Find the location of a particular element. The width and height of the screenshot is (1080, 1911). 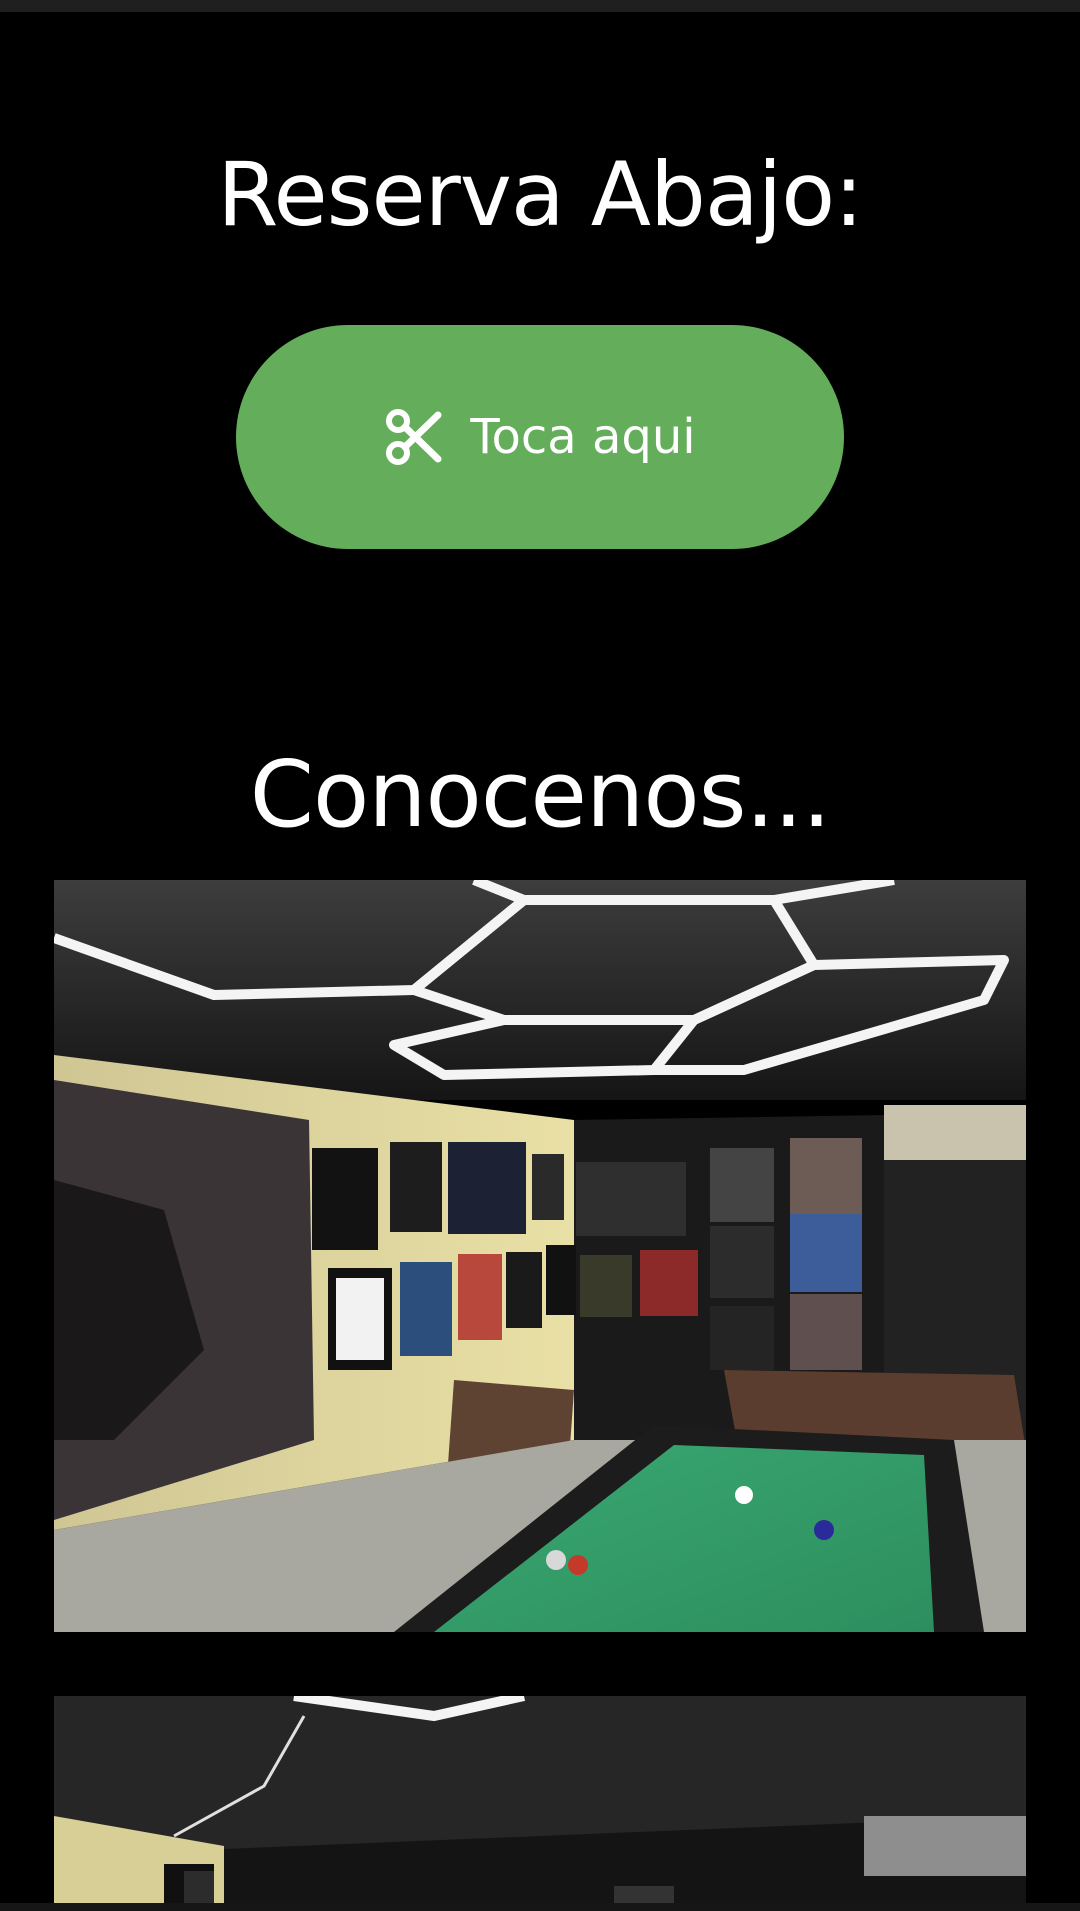

bottom-edge is located at coordinates (540, 1907).